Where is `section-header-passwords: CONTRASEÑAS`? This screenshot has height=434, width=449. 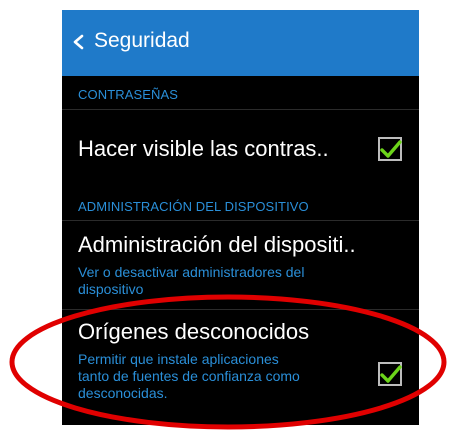 section-header-passwords: CONTRASEÑAS is located at coordinates (128, 94).